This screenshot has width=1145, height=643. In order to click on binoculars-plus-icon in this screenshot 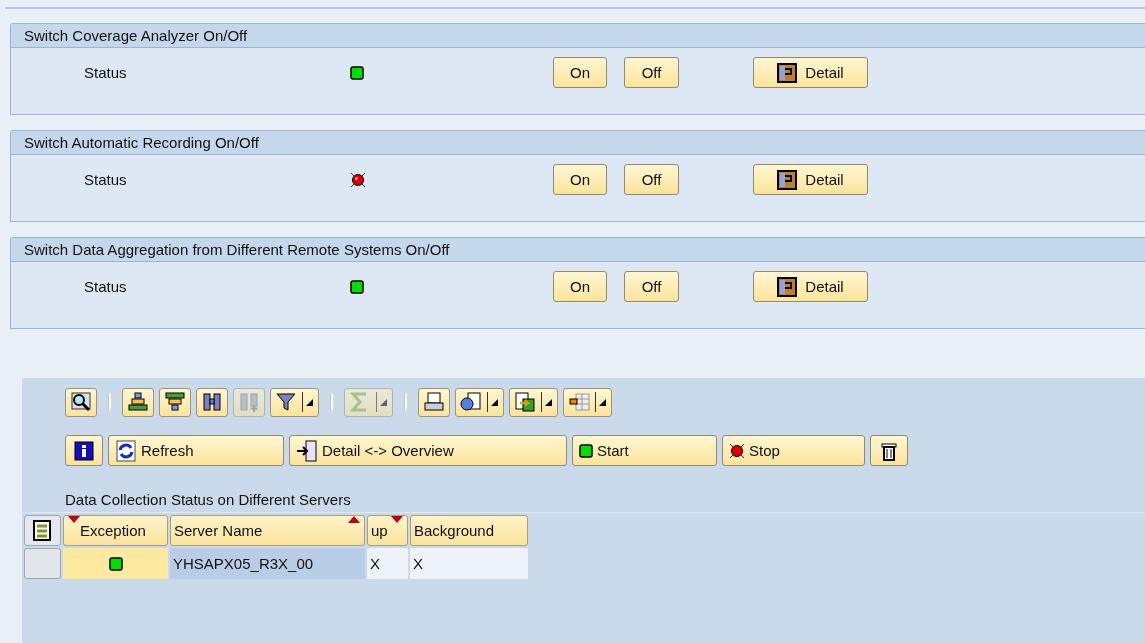, I will do `click(249, 402)`.